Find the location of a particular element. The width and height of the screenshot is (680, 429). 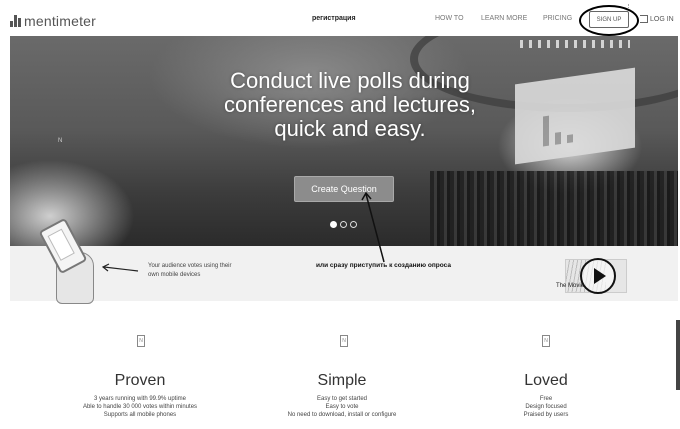

login-link: LOG IN is located at coordinates (657, 19).